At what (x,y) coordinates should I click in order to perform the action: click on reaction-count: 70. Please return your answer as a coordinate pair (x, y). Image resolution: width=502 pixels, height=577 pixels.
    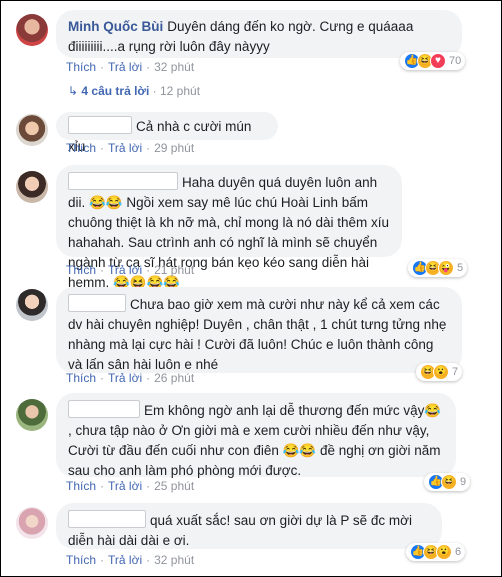
    Looking at the image, I should click on (455, 61).